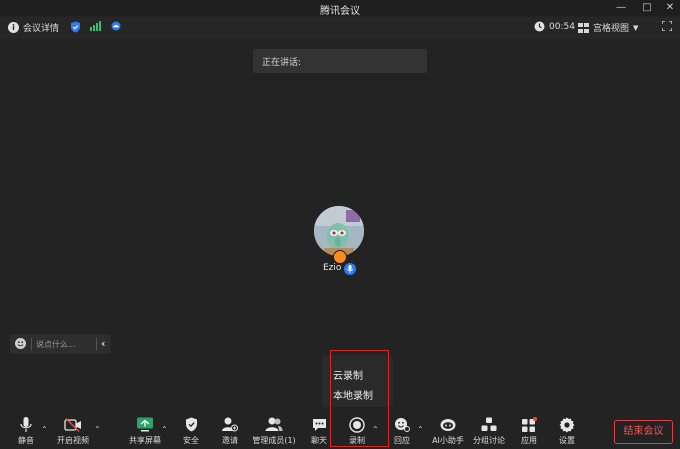  Describe the element at coordinates (41, 29) in the screenshot. I see `meeting-details-label: 会议详情` at that location.